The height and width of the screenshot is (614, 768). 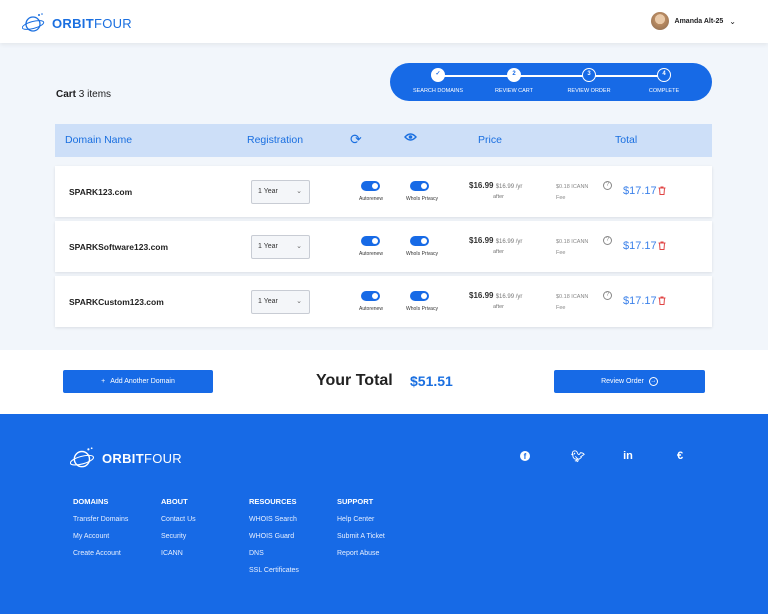 I want to click on user-menu: Amanda Alt-25 ⌄, so click(x=693, y=21).